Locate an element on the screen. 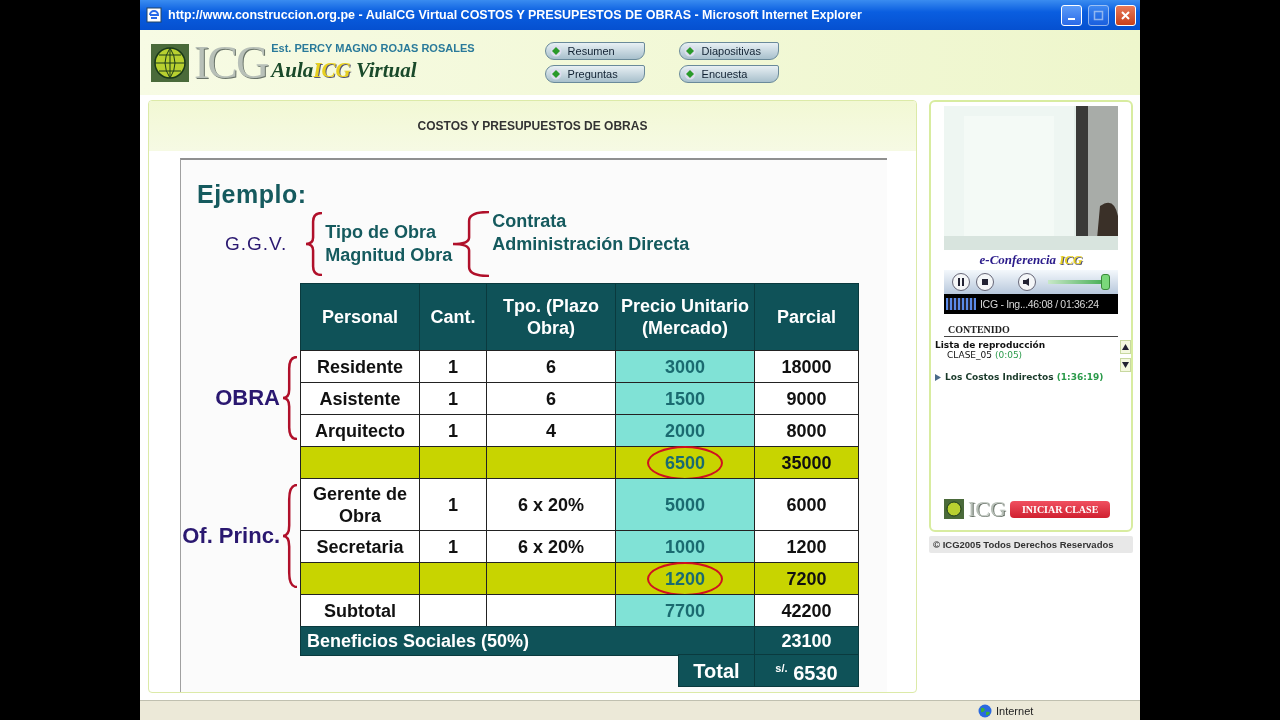  ggv-label: G.G.V. is located at coordinates (256, 244).